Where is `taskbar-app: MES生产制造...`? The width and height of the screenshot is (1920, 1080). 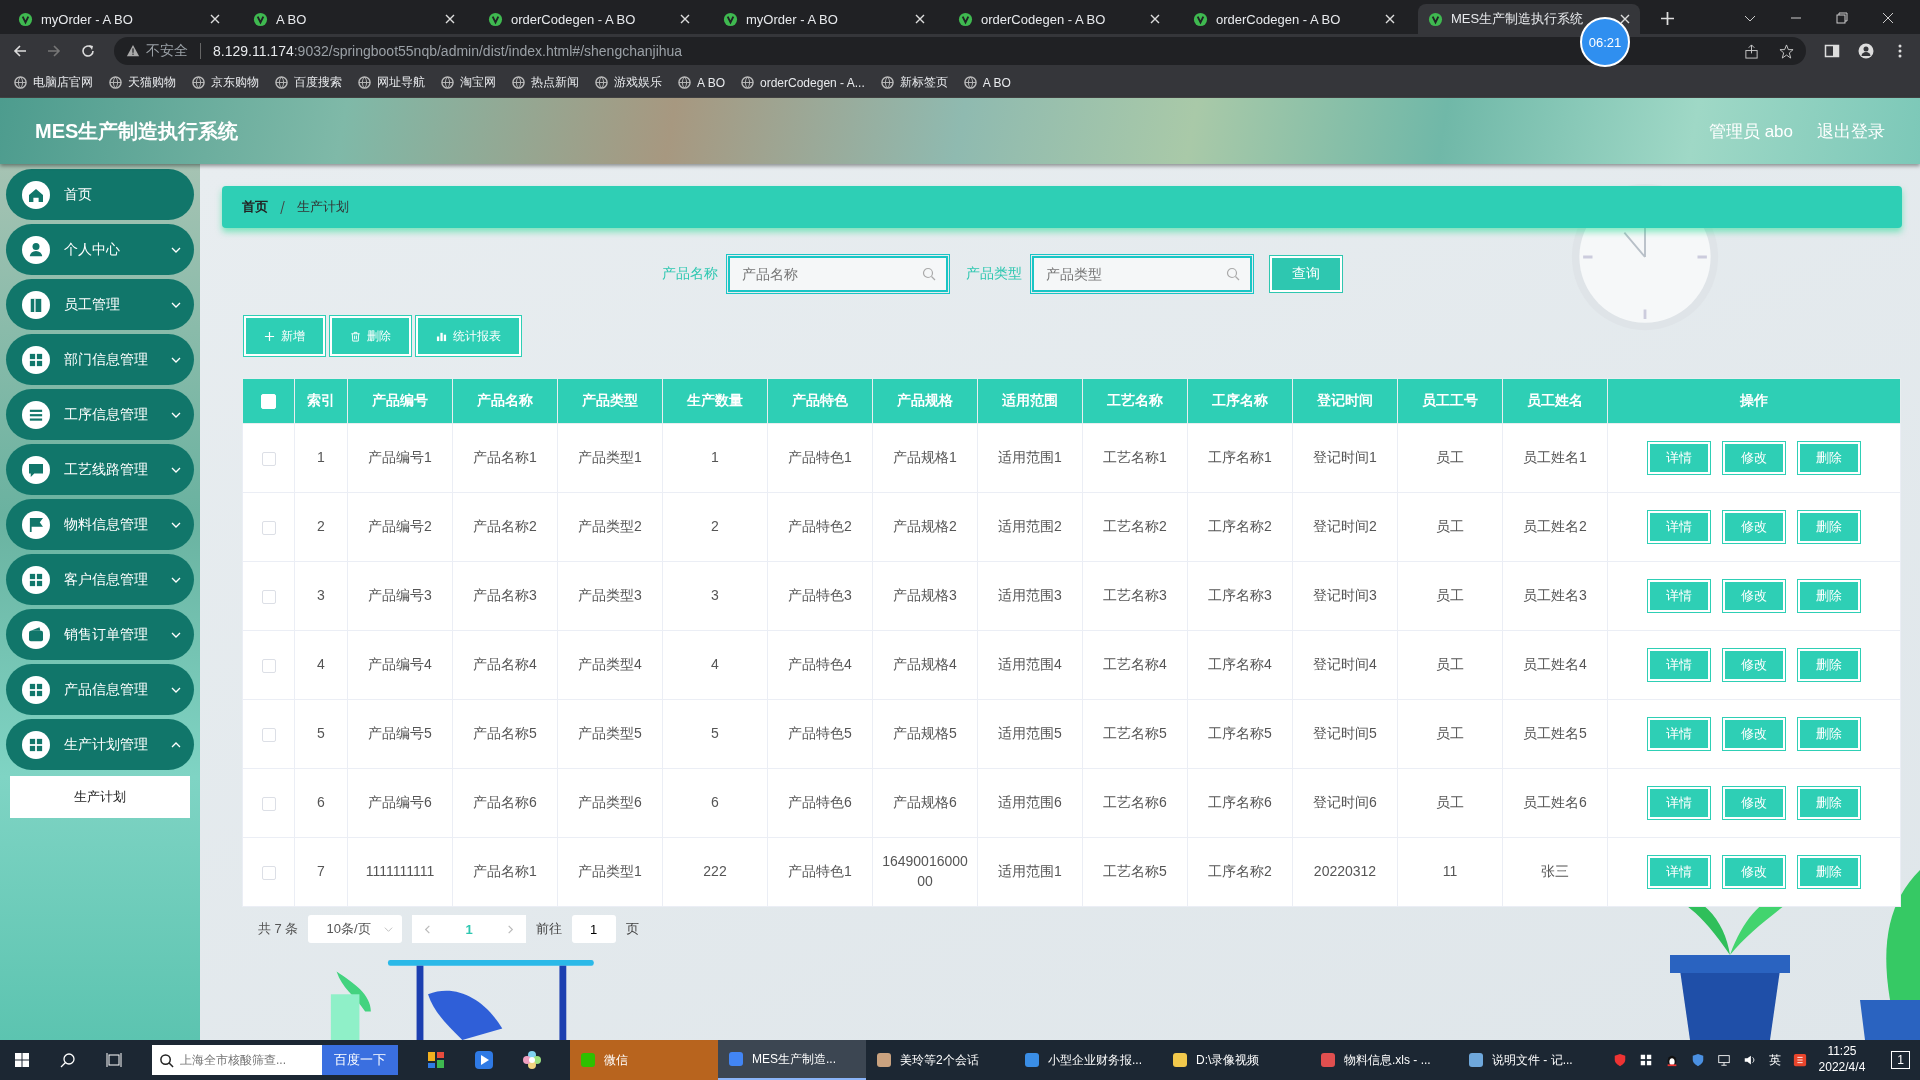 taskbar-app: MES生产制造... is located at coordinates (792, 1060).